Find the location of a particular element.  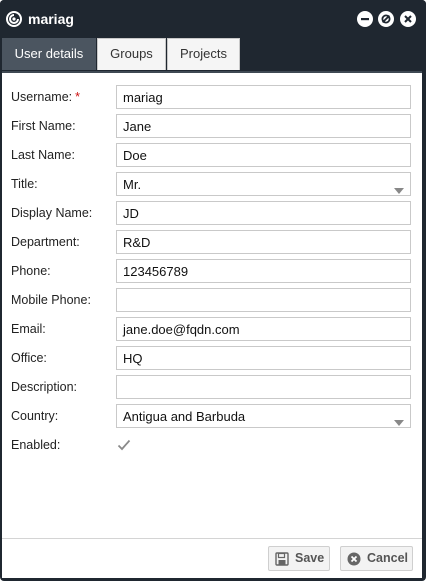

cancel-button-label: Cancel is located at coordinates (387, 558).